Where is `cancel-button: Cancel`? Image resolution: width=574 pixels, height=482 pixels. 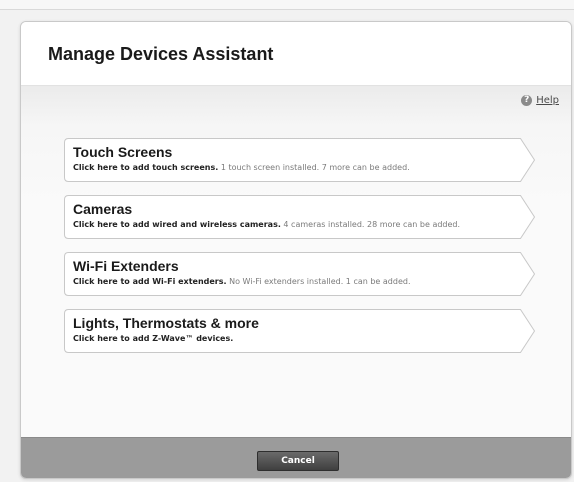
cancel-button: Cancel is located at coordinates (298, 461).